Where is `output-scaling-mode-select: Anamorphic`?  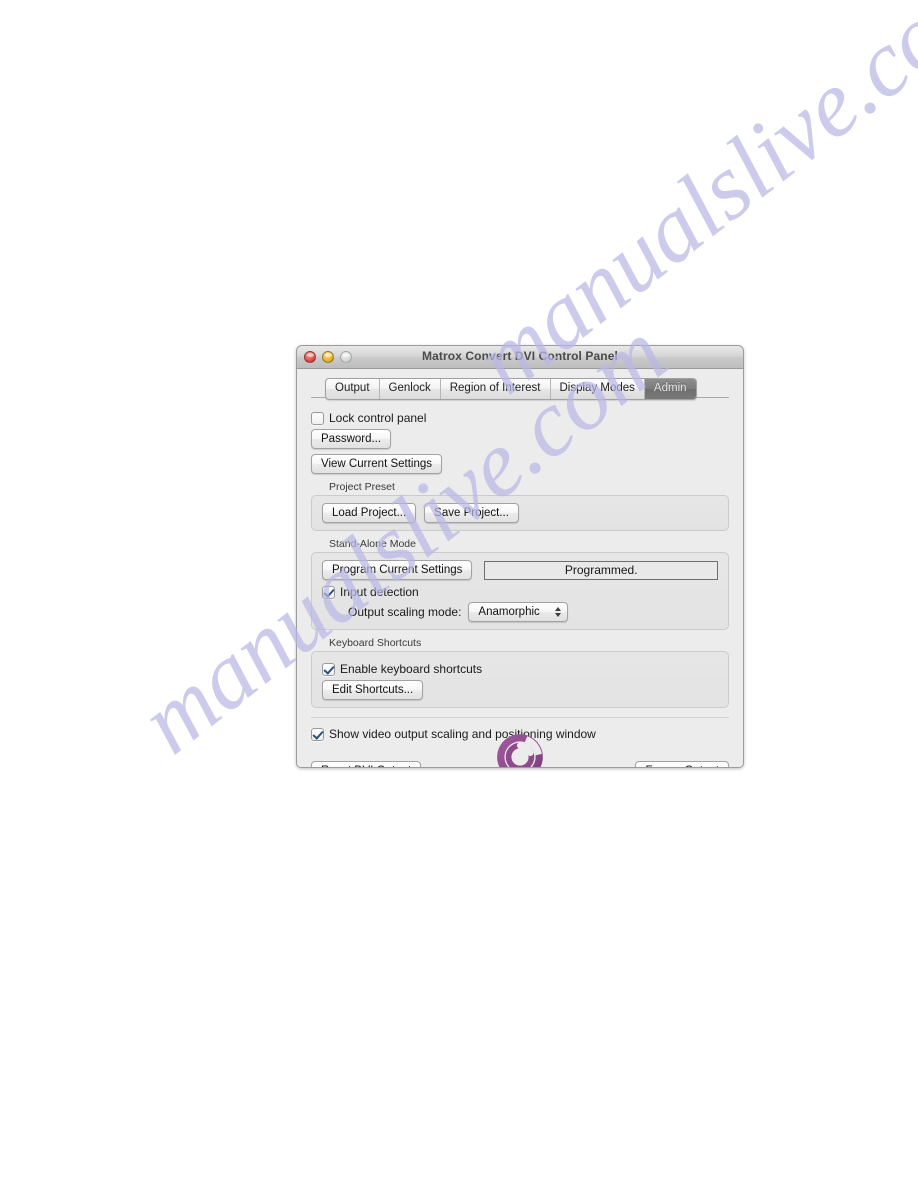 output-scaling-mode-select: Anamorphic is located at coordinates (518, 612).